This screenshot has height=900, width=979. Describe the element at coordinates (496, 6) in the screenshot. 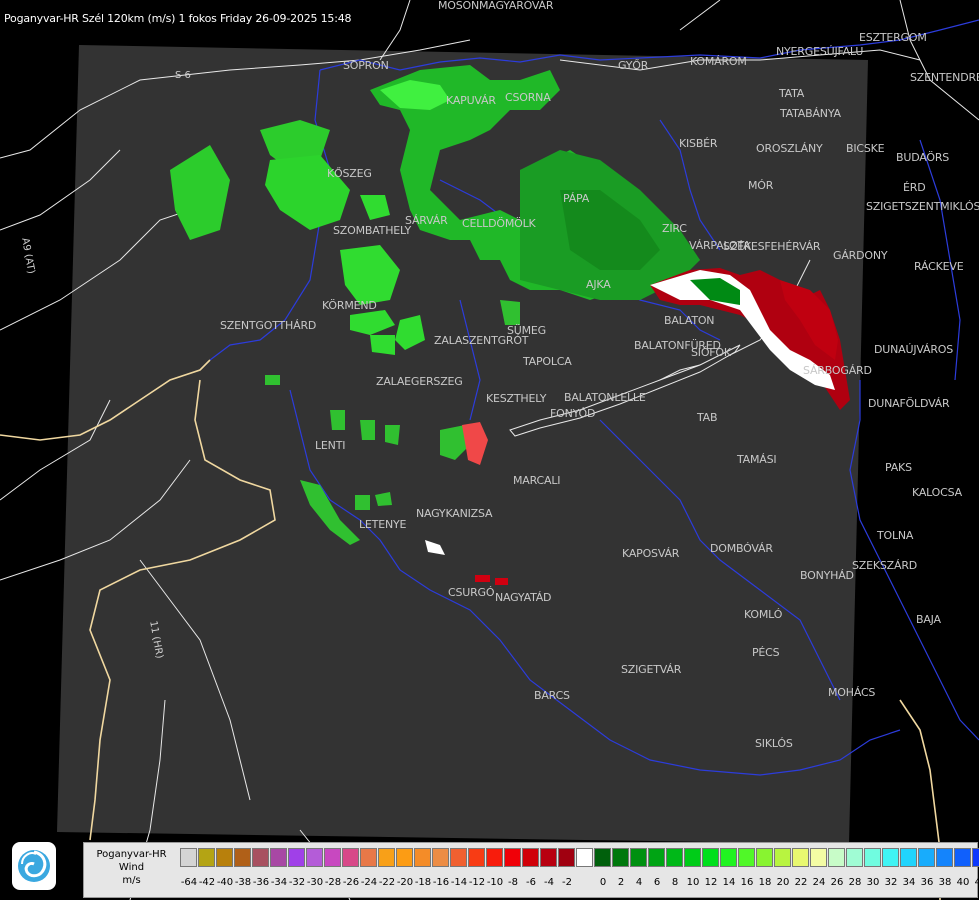

I see `city-label: MOSONMAGYARÓVÁR` at that location.